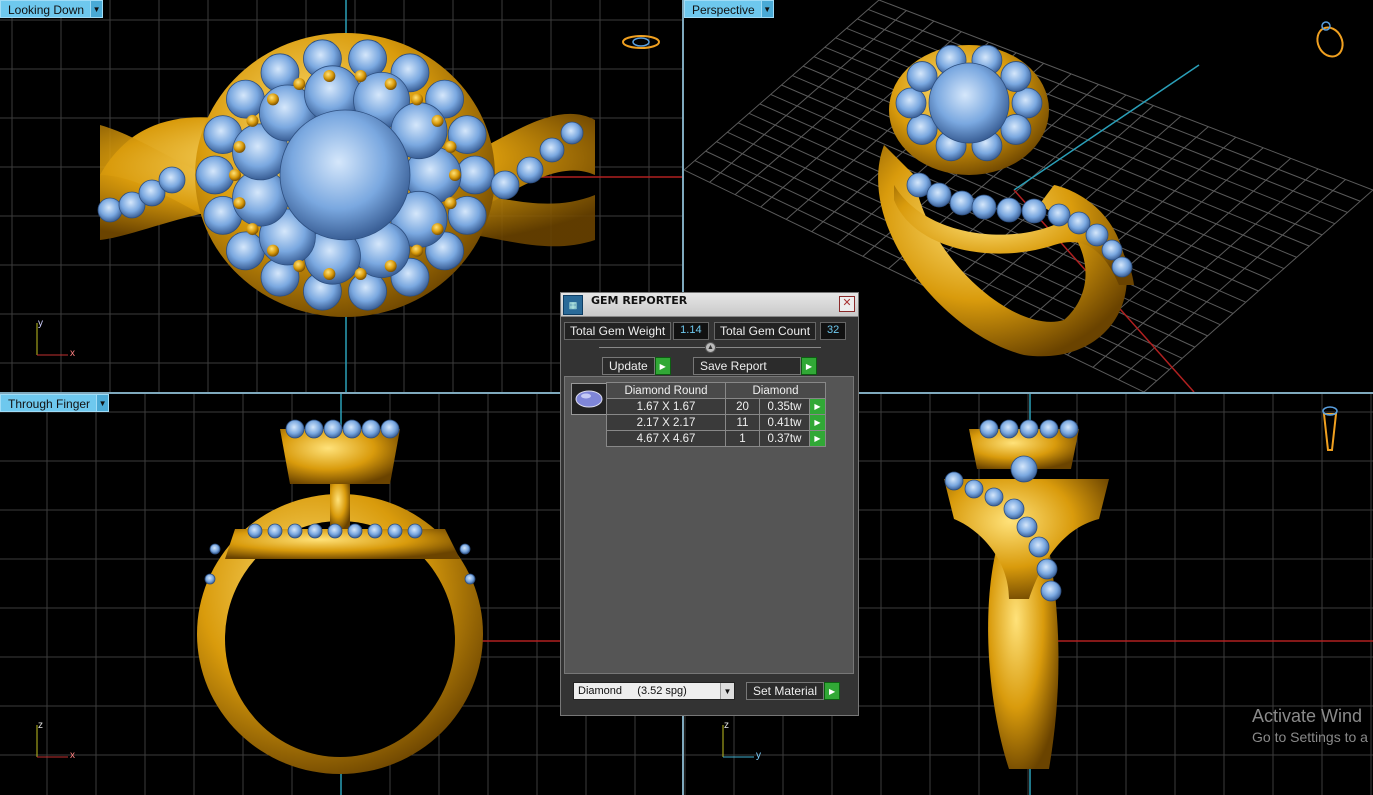  I want to click on total-gem-weight-label: Total Gem Weight, so click(618, 331).